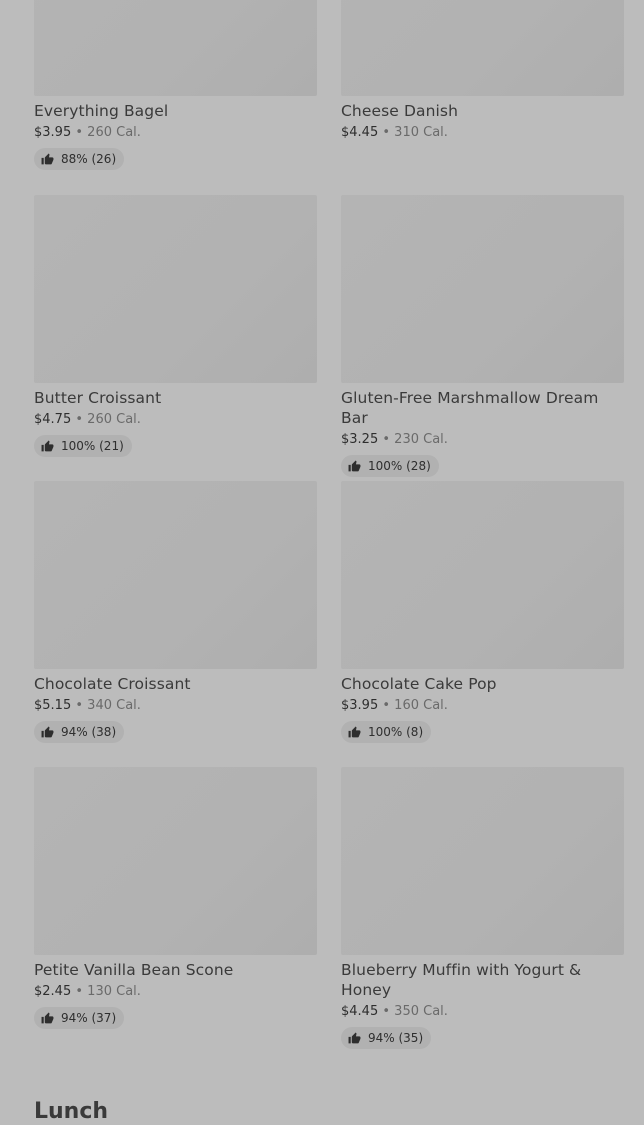  What do you see at coordinates (89, 1018) in the screenshot?
I see `rating-text: 94% (37)` at bounding box center [89, 1018].